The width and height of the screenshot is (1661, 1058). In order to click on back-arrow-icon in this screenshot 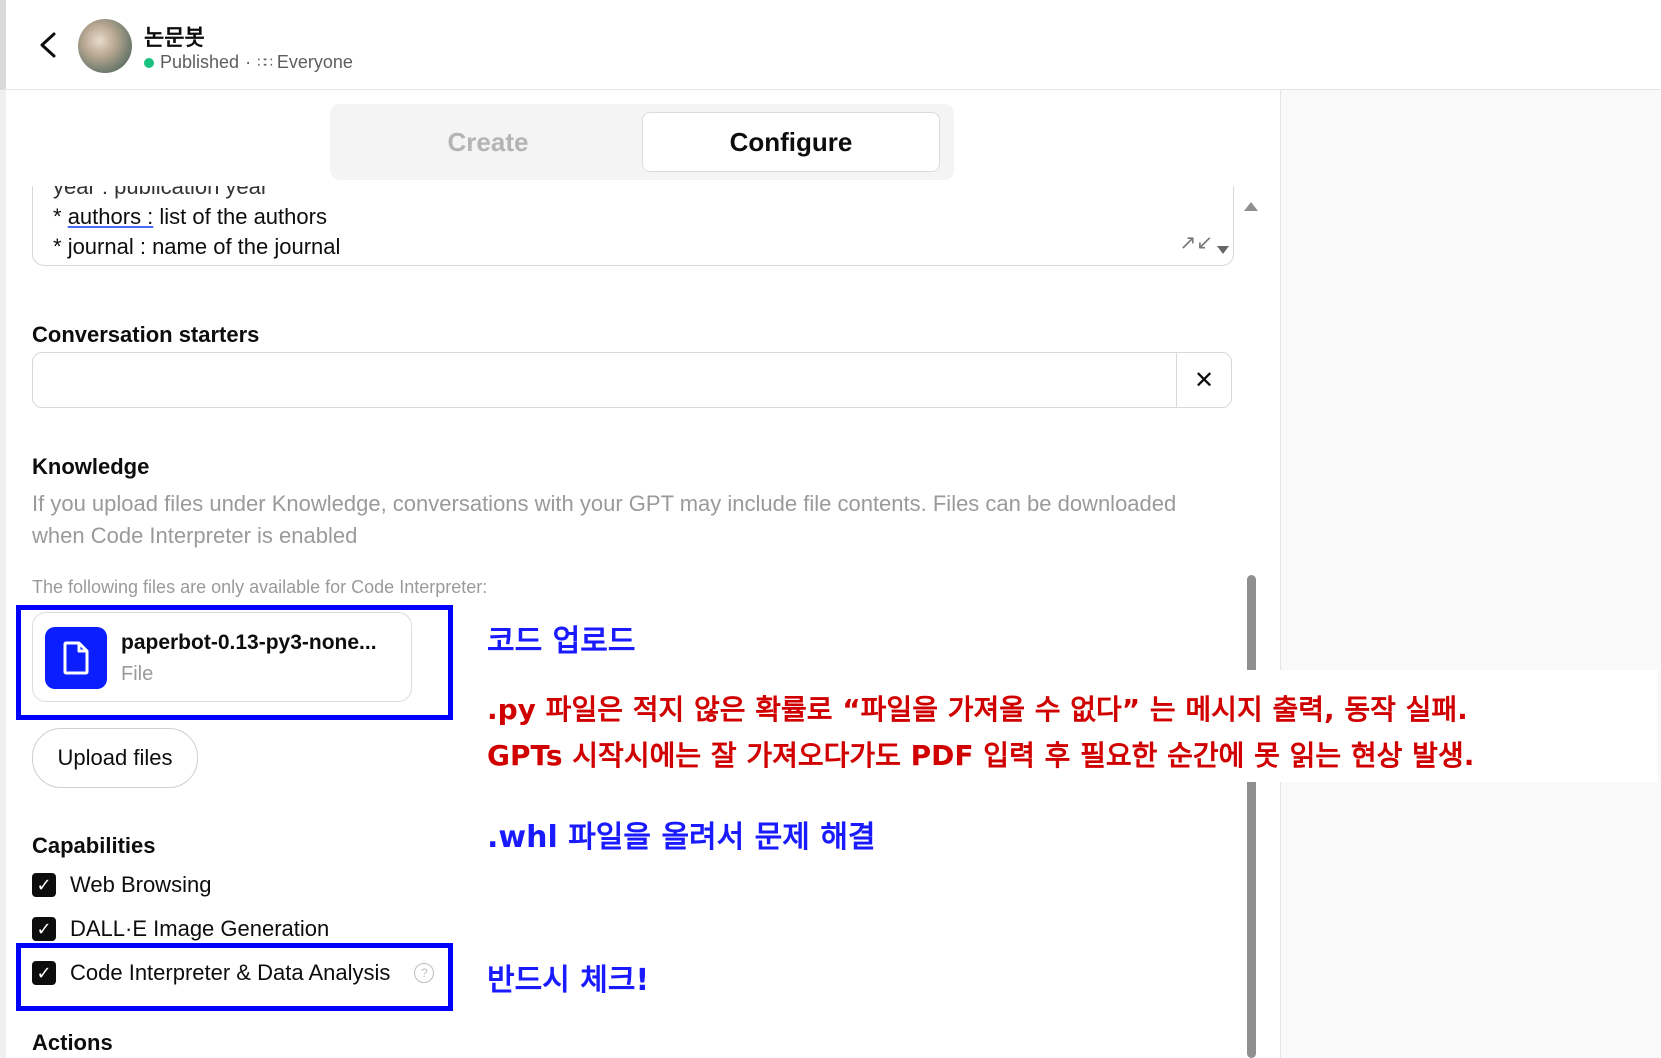, I will do `click(48, 45)`.